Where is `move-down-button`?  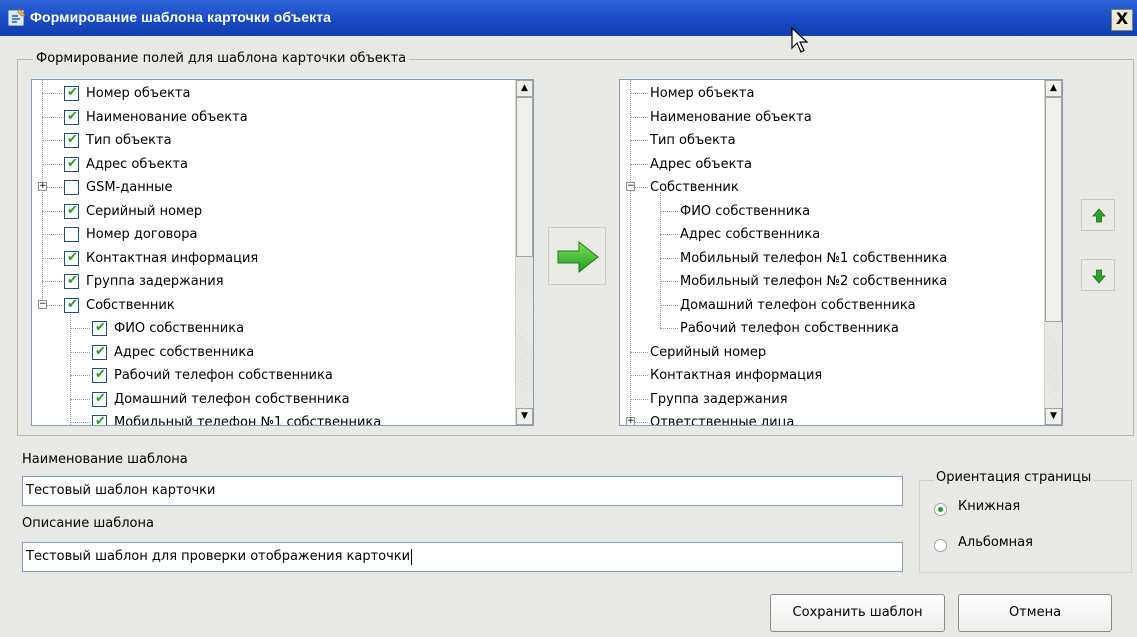 move-down-button is located at coordinates (1098, 275).